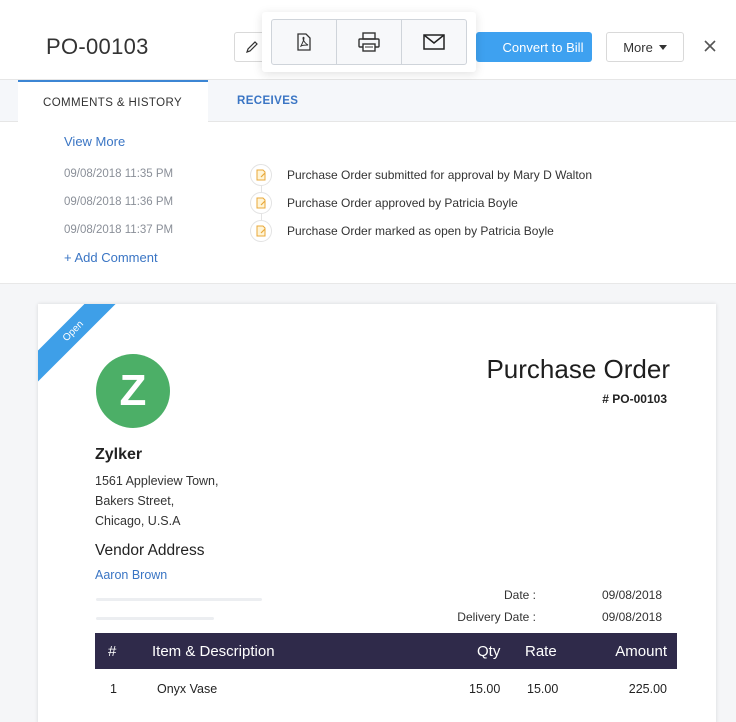  I want to click on row-rate: 15.00, so click(543, 689).